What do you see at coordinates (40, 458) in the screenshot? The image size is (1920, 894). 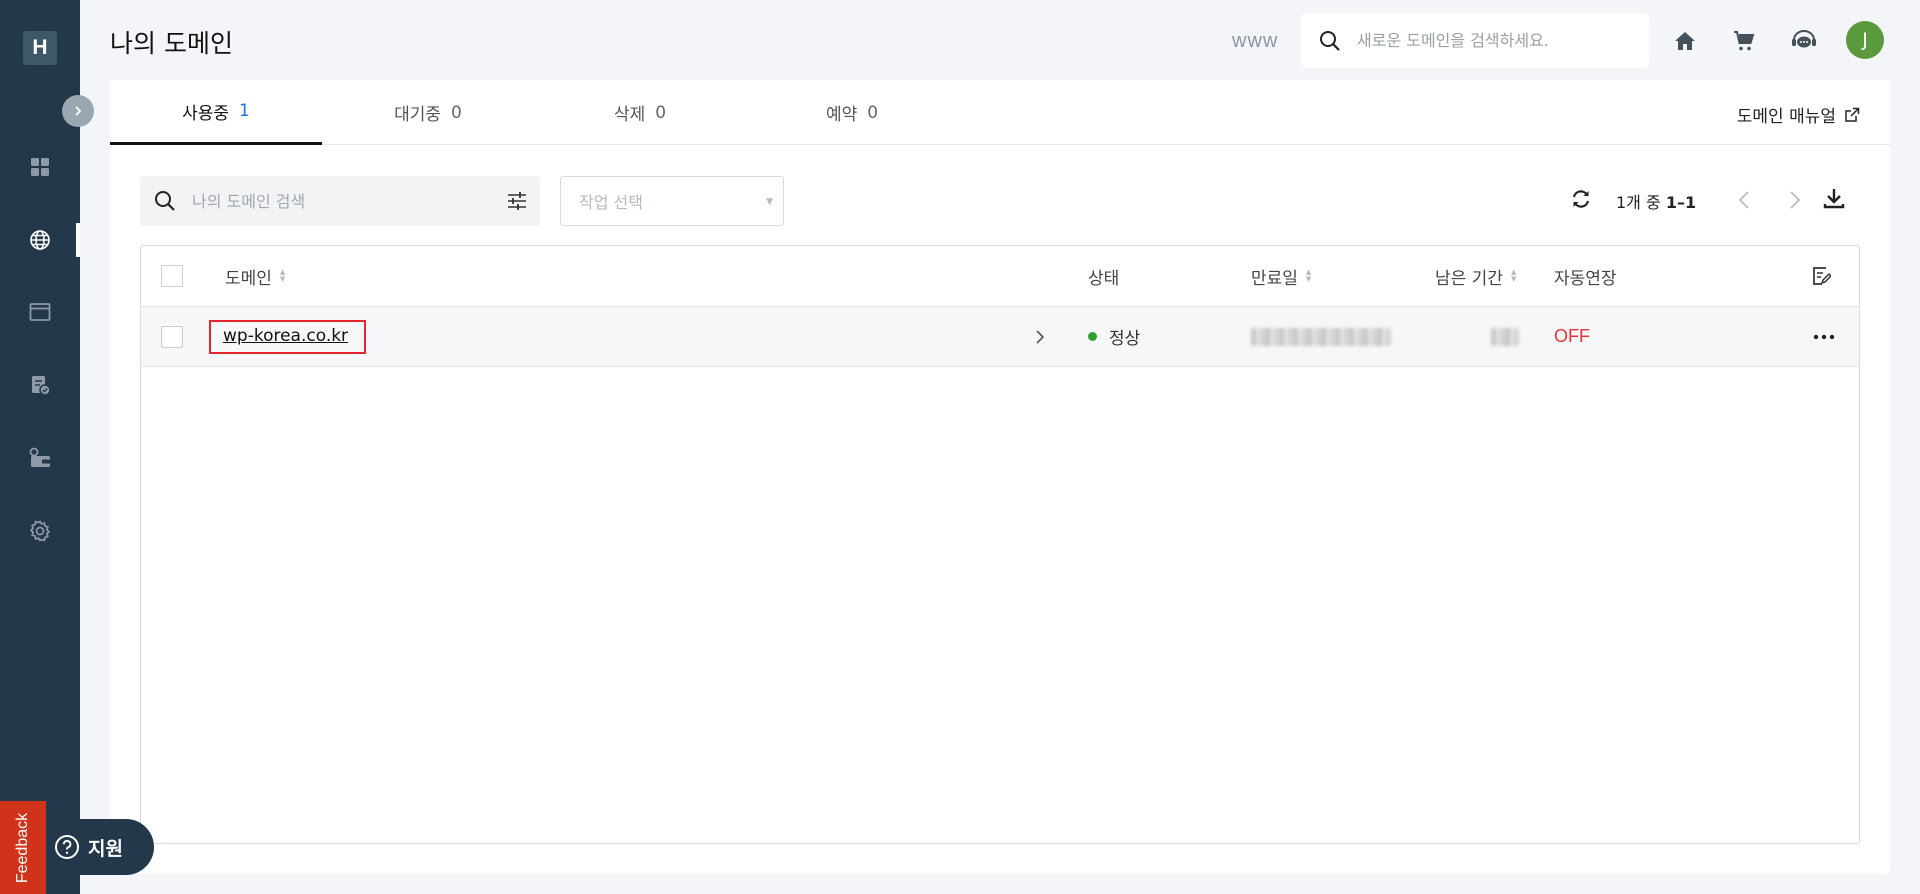 I see `wallet-icon` at bounding box center [40, 458].